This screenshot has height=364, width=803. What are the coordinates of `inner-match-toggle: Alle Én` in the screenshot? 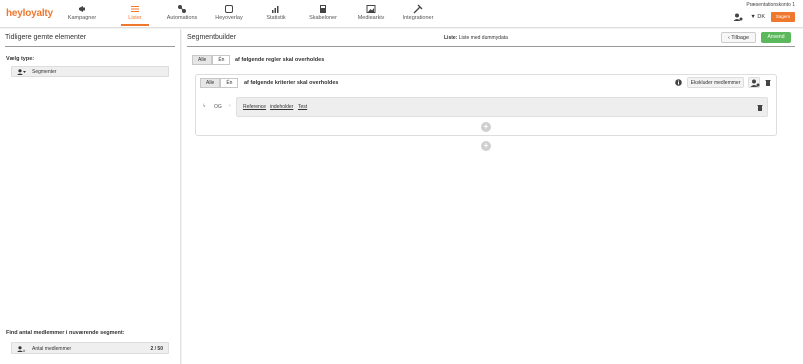 It's located at (219, 83).